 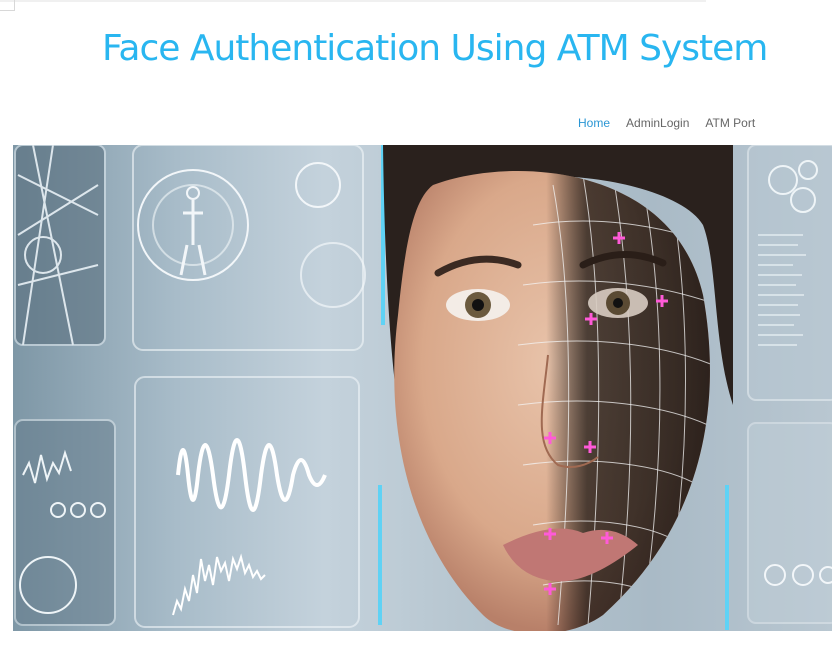 What do you see at coordinates (730, 123) in the screenshot?
I see `nav-atm-port-link: ATM Port` at bounding box center [730, 123].